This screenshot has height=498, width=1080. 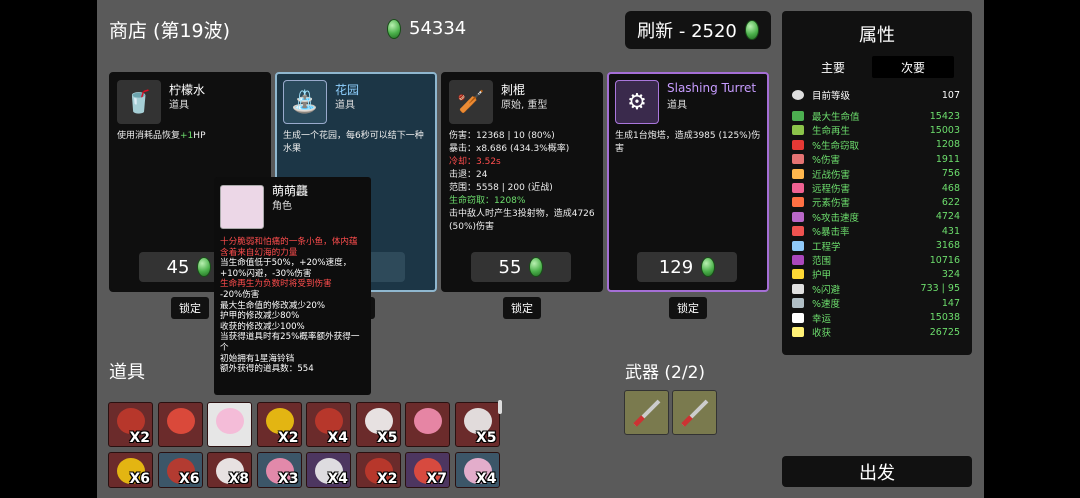 I want to click on stat-row: %速度 147, so click(x=876, y=303).